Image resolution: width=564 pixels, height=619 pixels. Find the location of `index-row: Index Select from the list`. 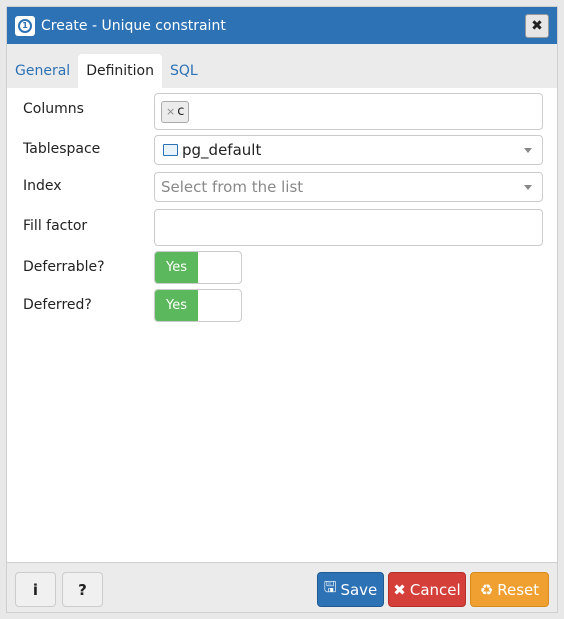

index-row: Index Select from the list is located at coordinates (282, 187).